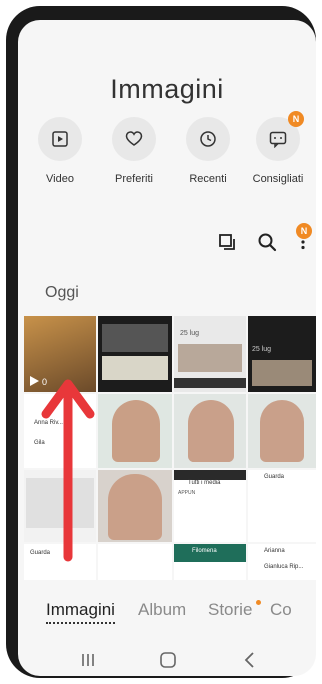 This screenshot has width=322, height=684. Describe the element at coordinates (296, 119) in the screenshot. I see `suggested-badge: N` at that location.